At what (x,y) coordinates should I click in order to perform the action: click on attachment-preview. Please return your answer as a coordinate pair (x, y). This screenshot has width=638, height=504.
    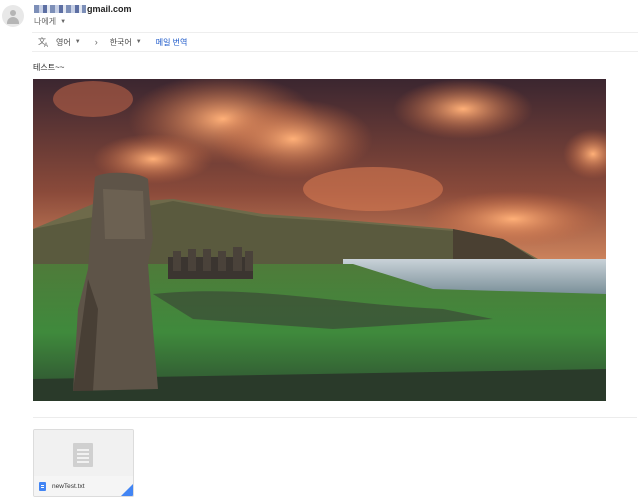
    Looking at the image, I should click on (83, 453).